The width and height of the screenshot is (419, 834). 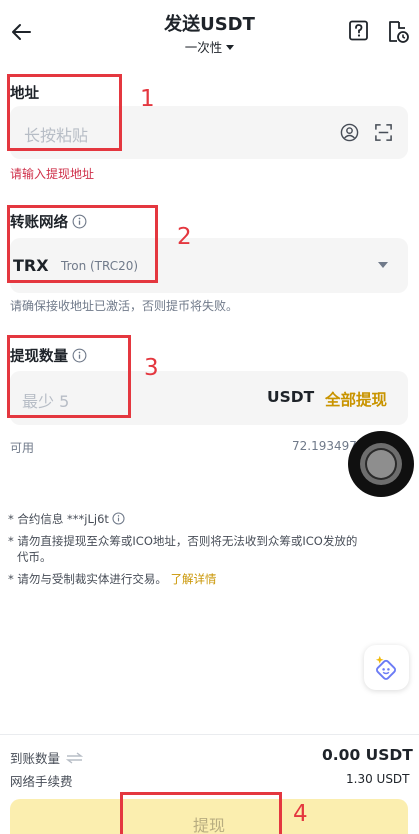 What do you see at coordinates (124, 306) in the screenshot?
I see `network-hint: 请确保接收地址已激活，否则提币将失败。` at bounding box center [124, 306].